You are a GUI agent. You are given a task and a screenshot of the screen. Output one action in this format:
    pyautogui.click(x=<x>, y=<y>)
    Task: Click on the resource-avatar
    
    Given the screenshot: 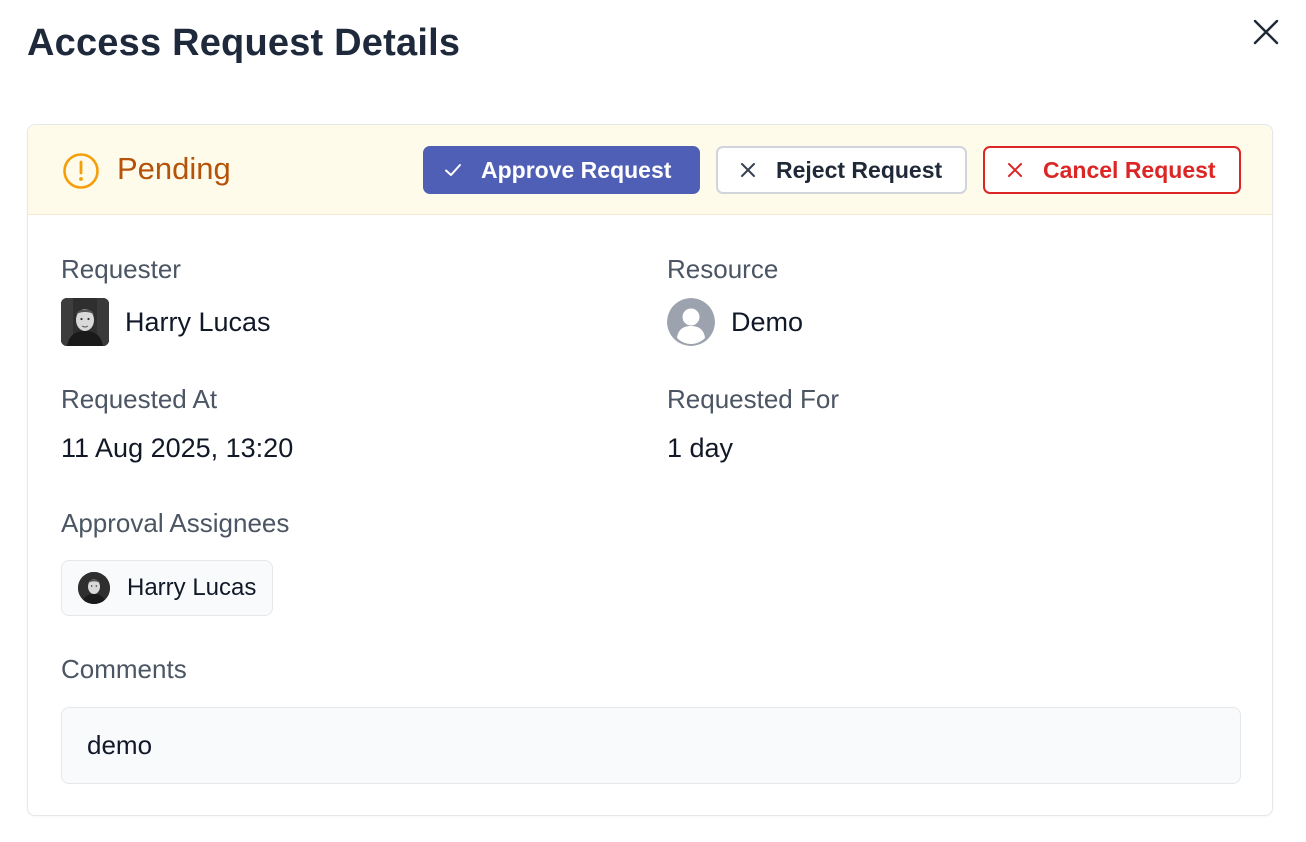 What is the action you would take?
    pyautogui.click(x=691, y=322)
    